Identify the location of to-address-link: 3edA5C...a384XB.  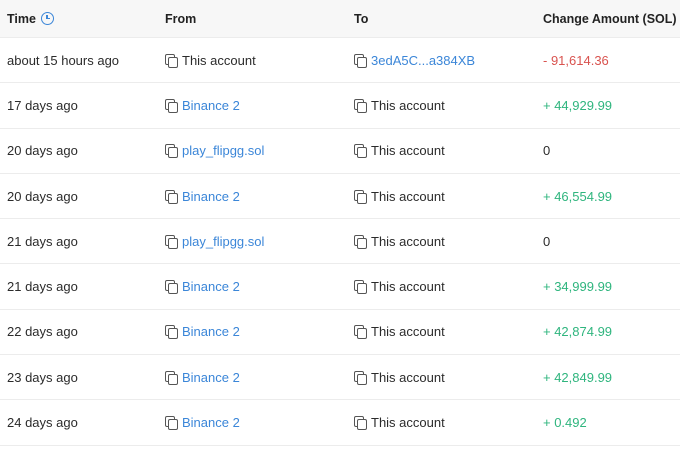
(423, 60).